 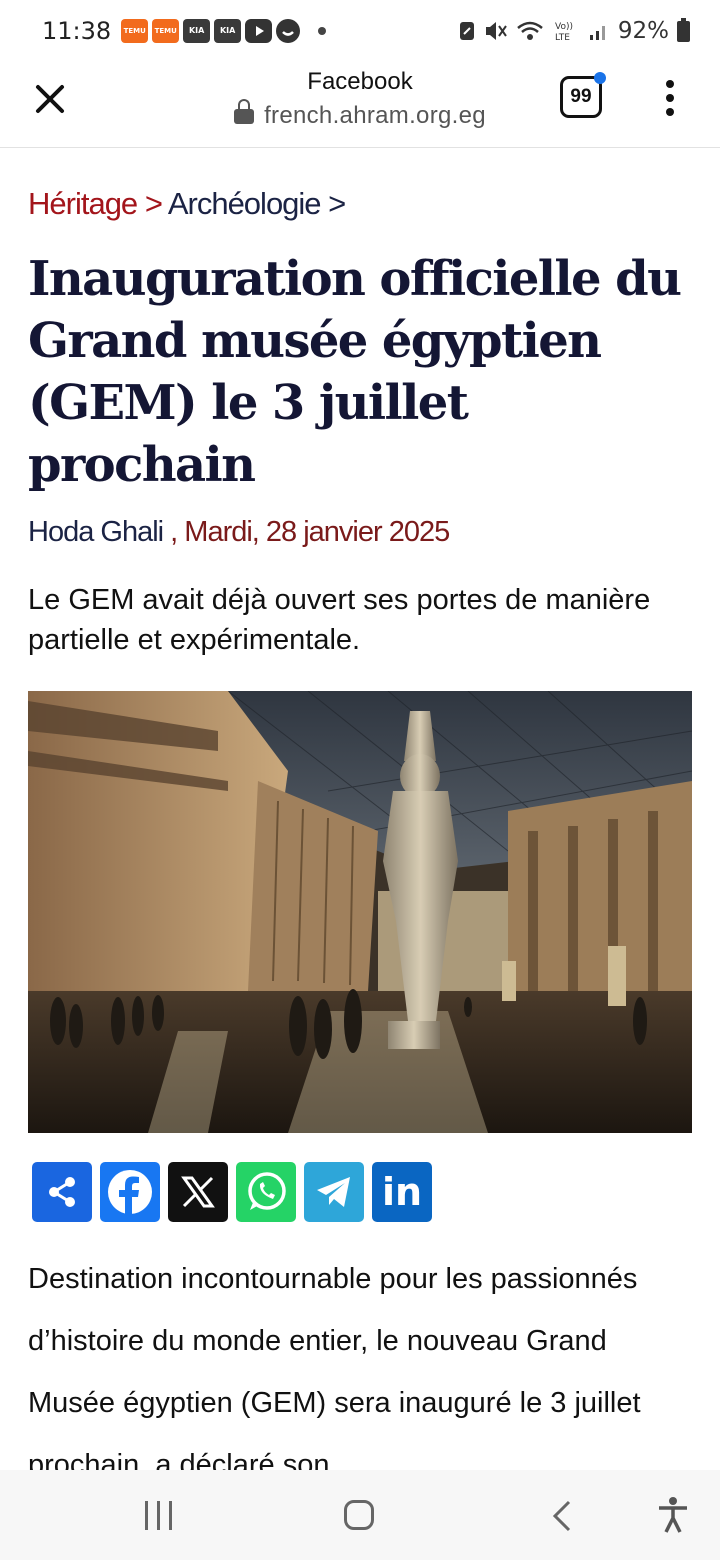 I want to click on more-options-button, so click(x=672, y=98).